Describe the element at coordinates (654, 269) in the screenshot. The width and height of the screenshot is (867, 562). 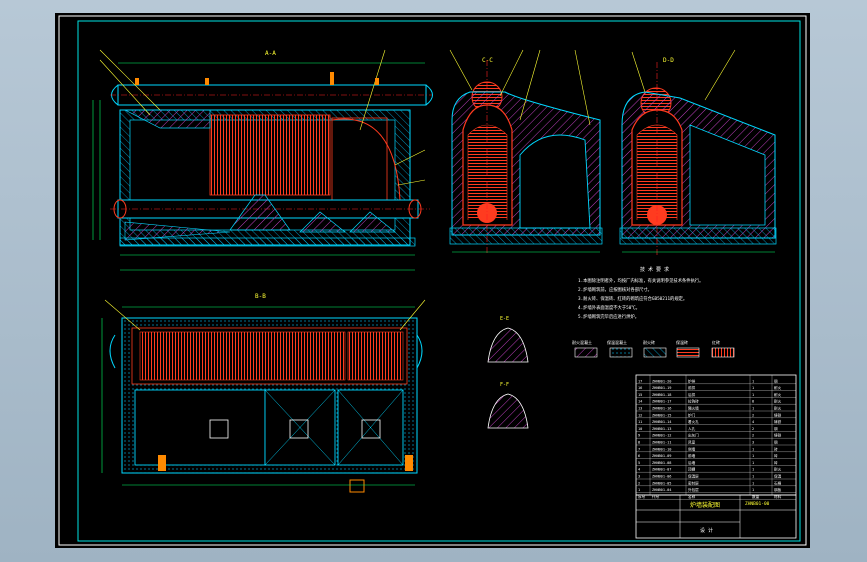
I see `notes-heading: 技 术 要 求` at that location.